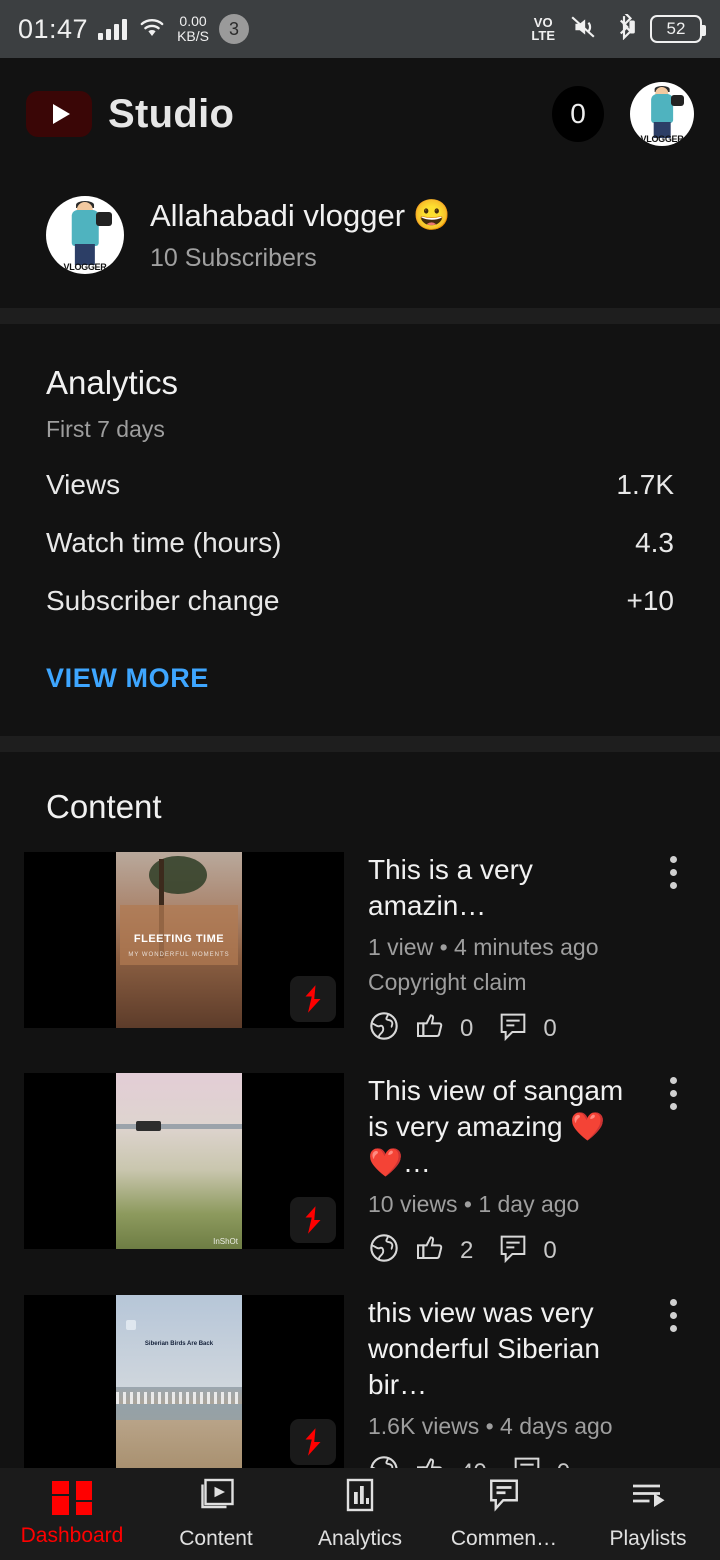 The width and height of the screenshot is (720, 1560). What do you see at coordinates (360, 1538) in the screenshot?
I see `nav-label: Analytics` at bounding box center [360, 1538].